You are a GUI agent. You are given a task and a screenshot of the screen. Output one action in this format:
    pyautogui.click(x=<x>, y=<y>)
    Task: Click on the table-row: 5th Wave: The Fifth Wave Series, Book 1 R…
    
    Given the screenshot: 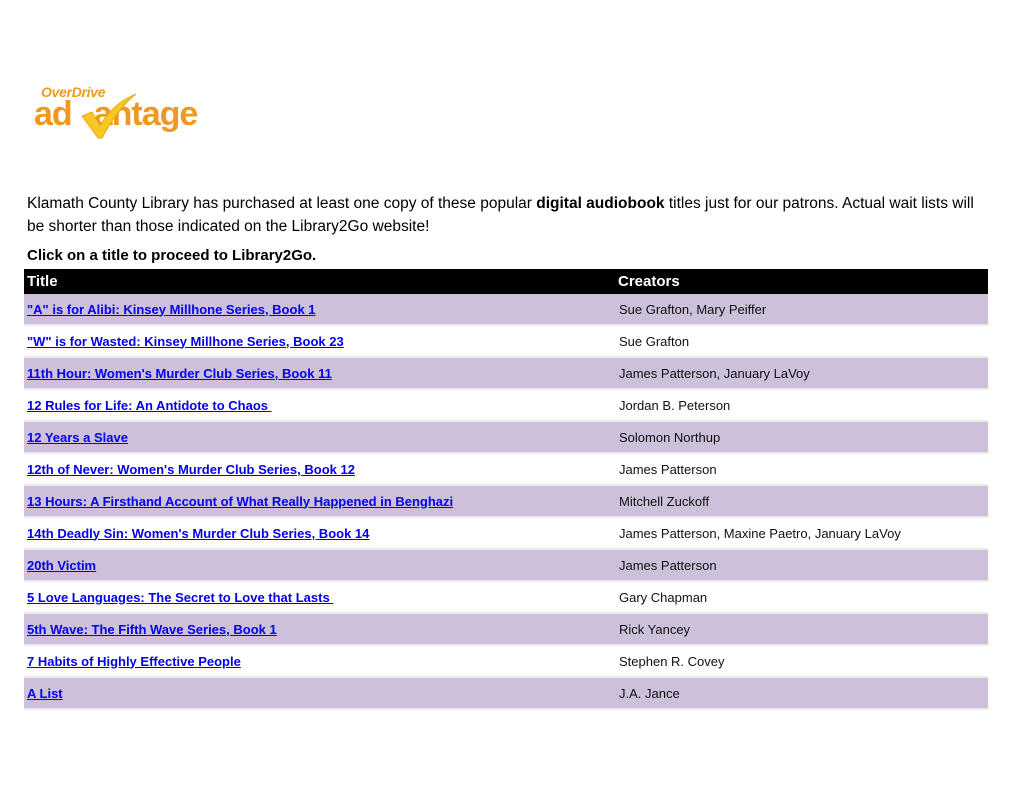 What is the action you would take?
    pyautogui.click(x=506, y=629)
    